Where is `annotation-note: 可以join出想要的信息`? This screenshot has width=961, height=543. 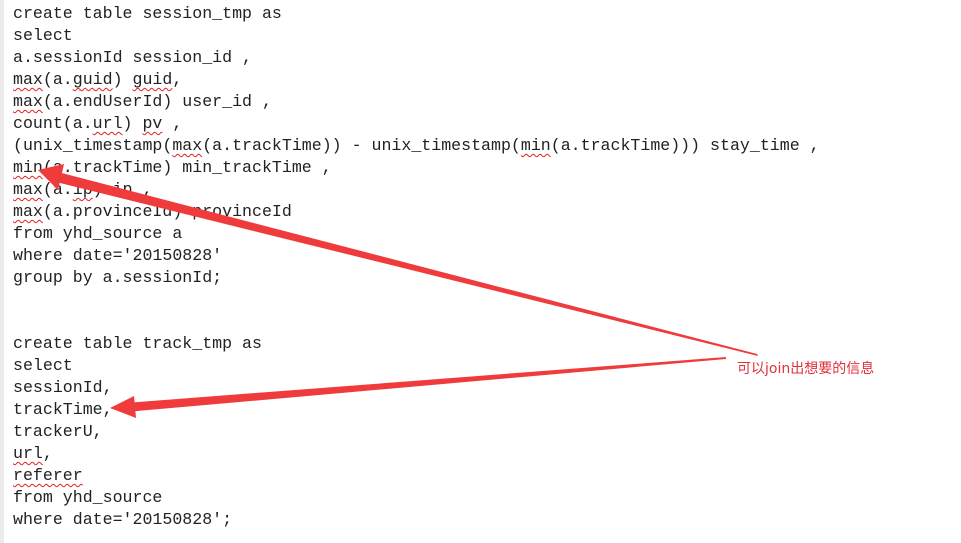
annotation-note: 可以join出想要的信息 is located at coordinates (806, 369).